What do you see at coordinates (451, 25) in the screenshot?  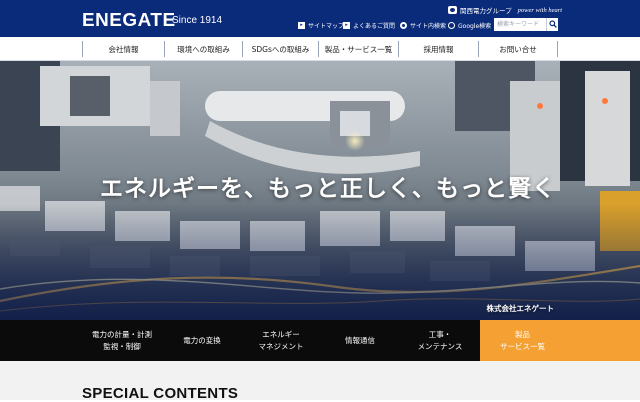 I see `radio-off-icon` at bounding box center [451, 25].